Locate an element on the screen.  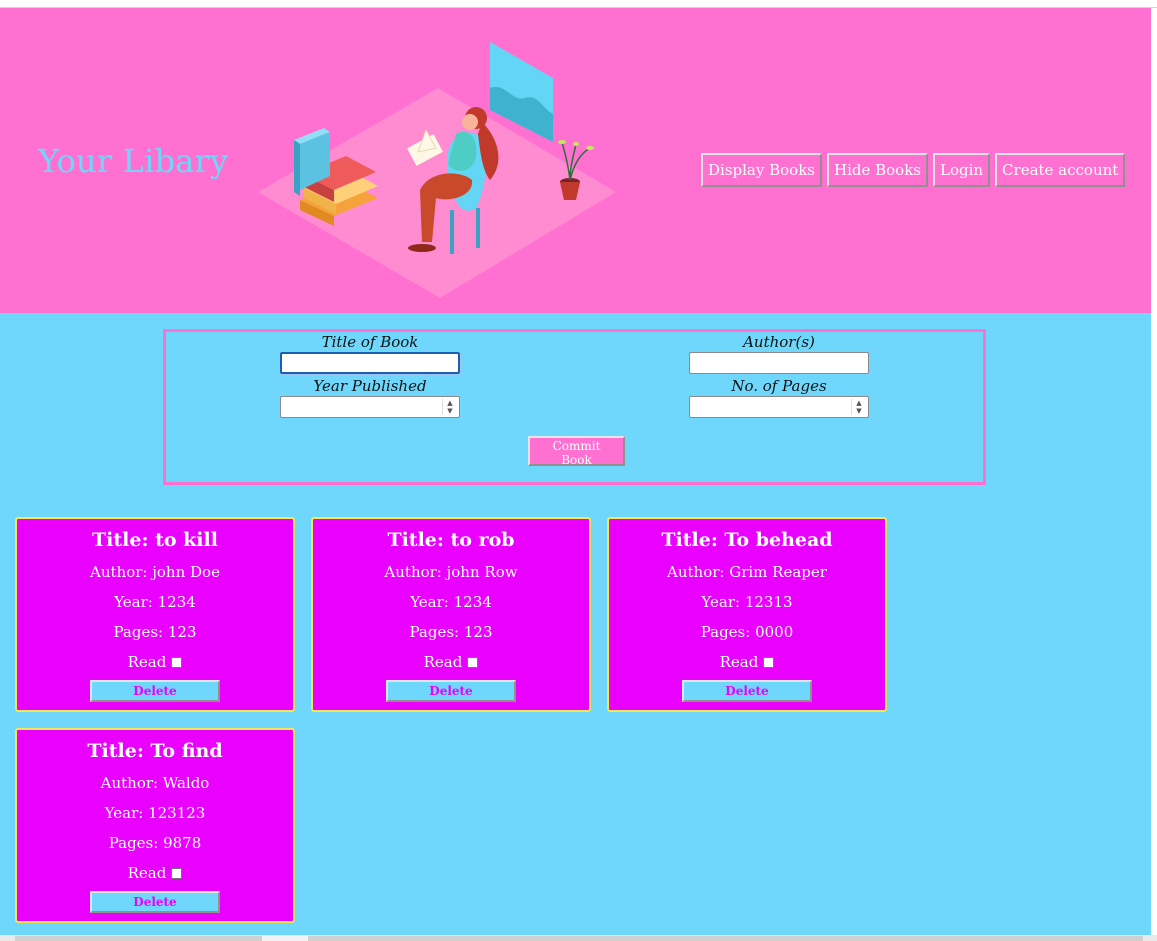
year-field: Year Published ▲ ▼ is located at coordinates (370, 397).